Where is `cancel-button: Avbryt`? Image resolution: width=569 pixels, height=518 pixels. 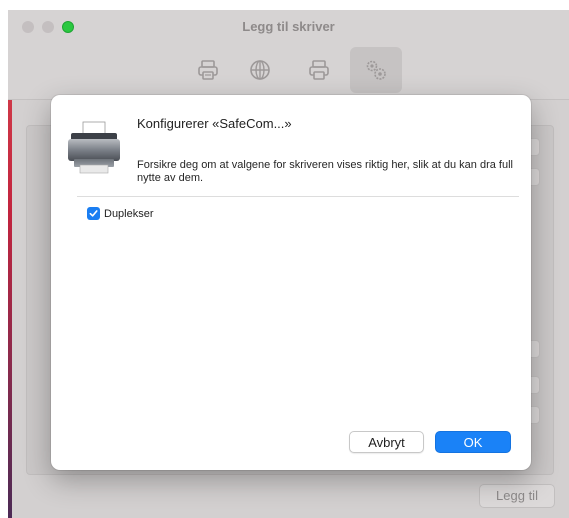 cancel-button: Avbryt is located at coordinates (386, 442).